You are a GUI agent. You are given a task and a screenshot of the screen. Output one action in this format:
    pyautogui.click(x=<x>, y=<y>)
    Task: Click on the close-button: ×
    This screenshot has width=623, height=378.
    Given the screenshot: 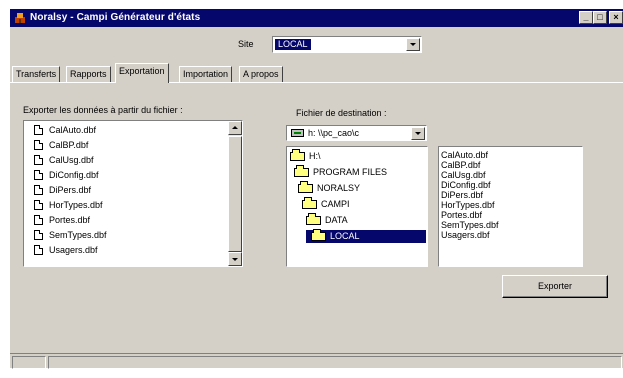 What is the action you would take?
    pyautogui.click(x=616, y=17)
    